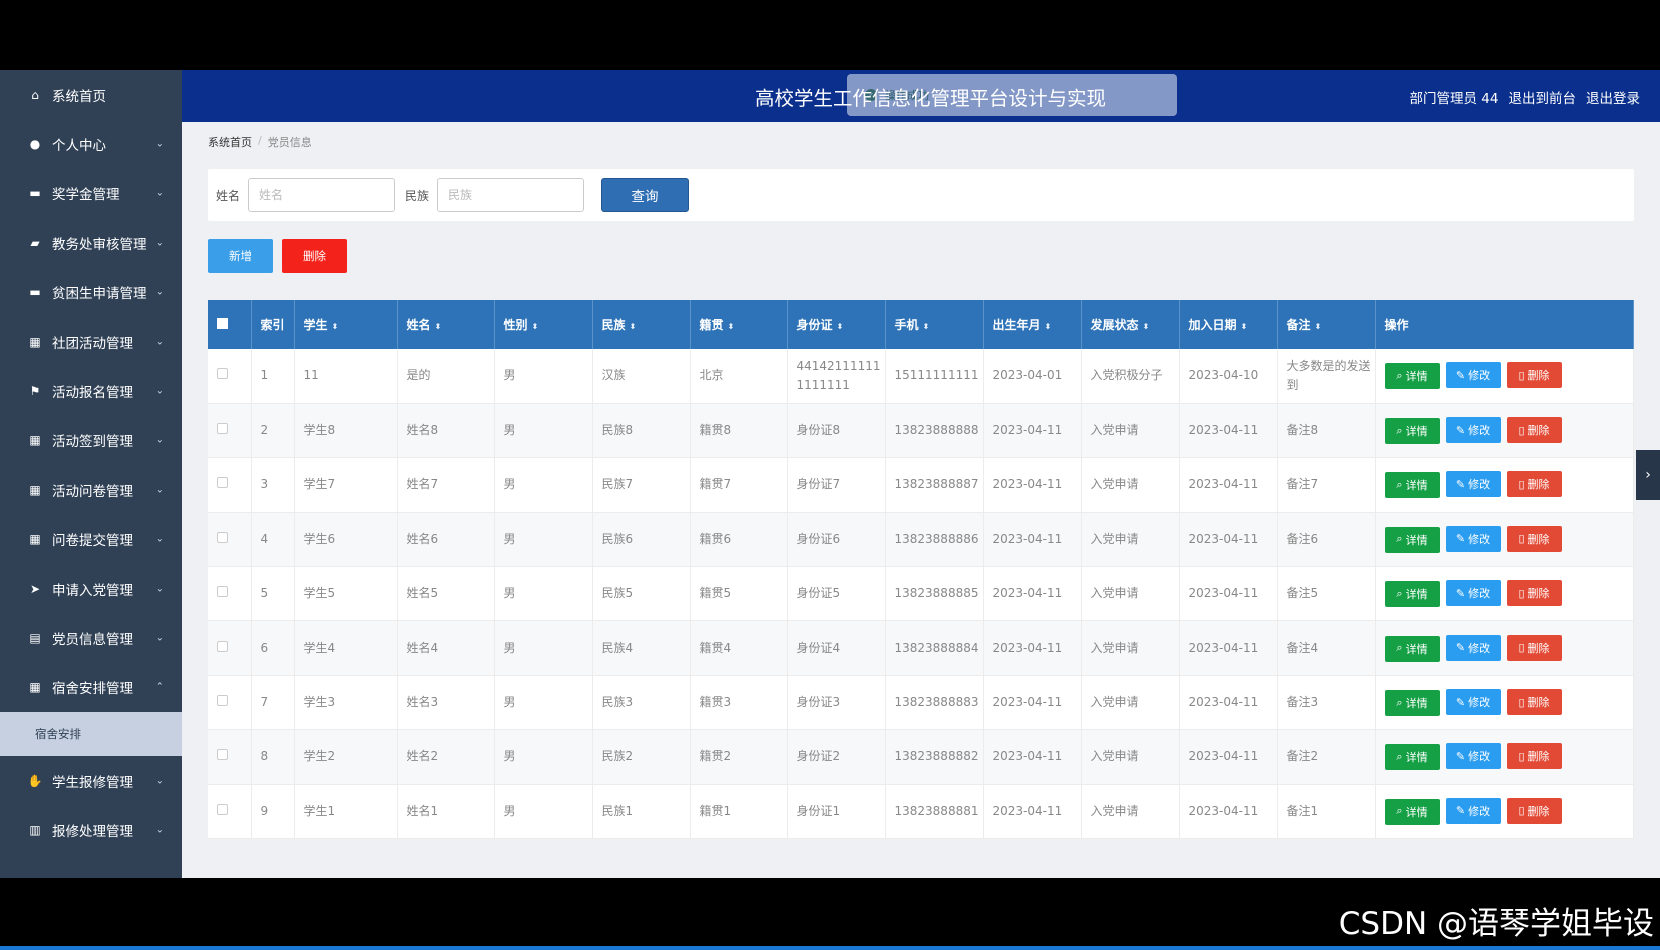 Image resolution: width=1660 pixels, height=950 pixels. Describe the element at coordinates (1648, 475) in the screenshot. I see `chevron-right-icon: ›` at that location.